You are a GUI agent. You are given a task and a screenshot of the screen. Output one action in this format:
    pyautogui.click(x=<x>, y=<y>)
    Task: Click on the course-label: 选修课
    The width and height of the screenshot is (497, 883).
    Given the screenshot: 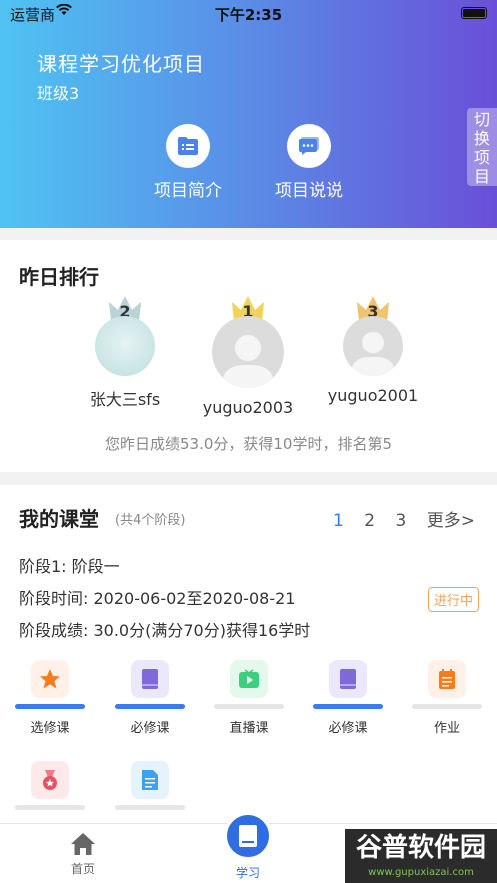 What is the action you would take?
    pyautogui.click(x=50, y=728)
    